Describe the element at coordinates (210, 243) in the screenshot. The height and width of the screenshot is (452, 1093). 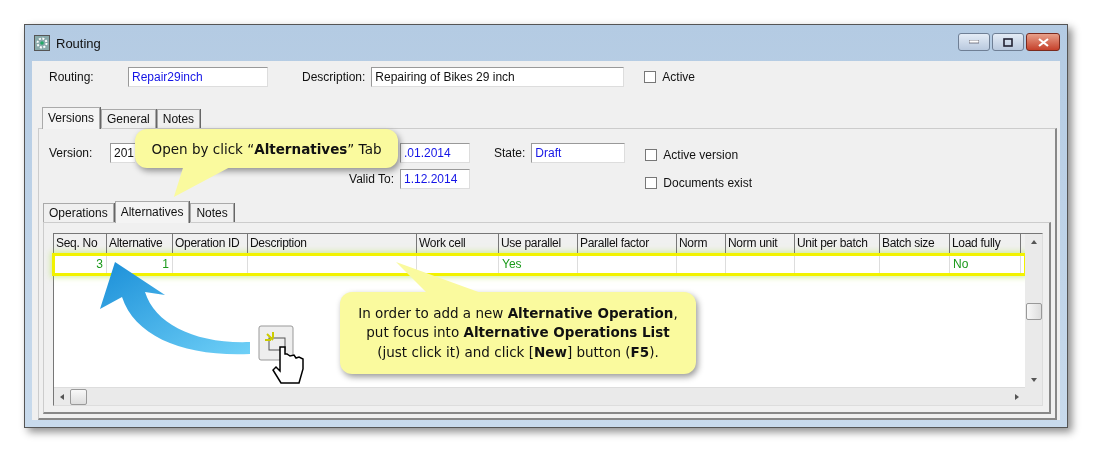
I see `column-header: Operation ID` at that location.